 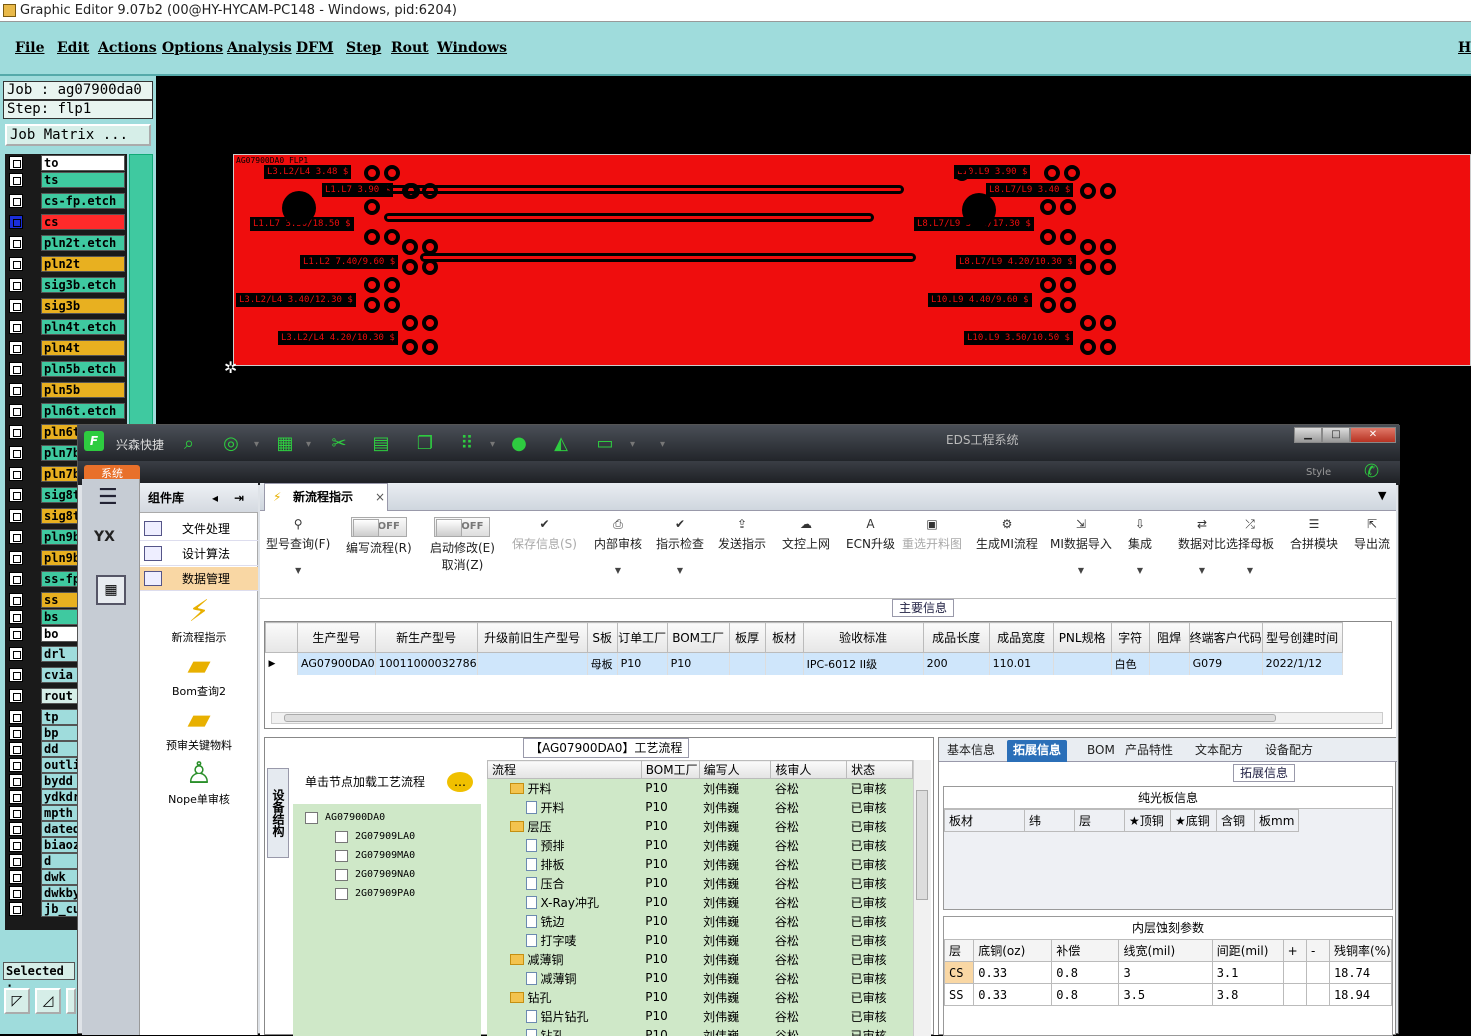 What do you see at coordinates (381, 444) in the screenshot?
I see `film-icon: ▤` at bounding box center [381, 444].